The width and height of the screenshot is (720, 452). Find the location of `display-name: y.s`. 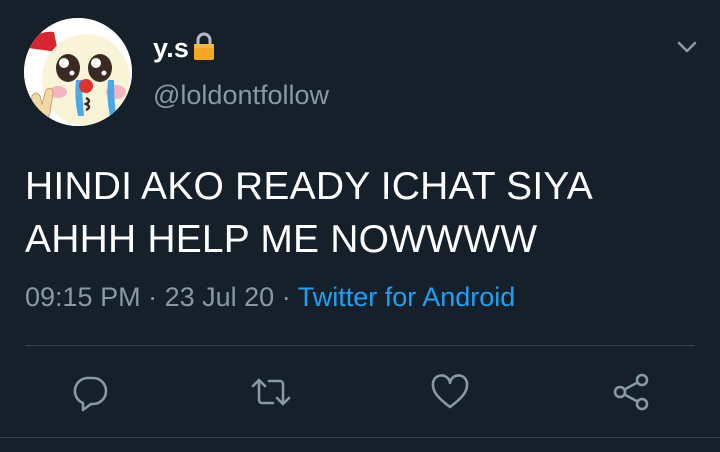

display-name: y.s is located at coordinates (171, 48).